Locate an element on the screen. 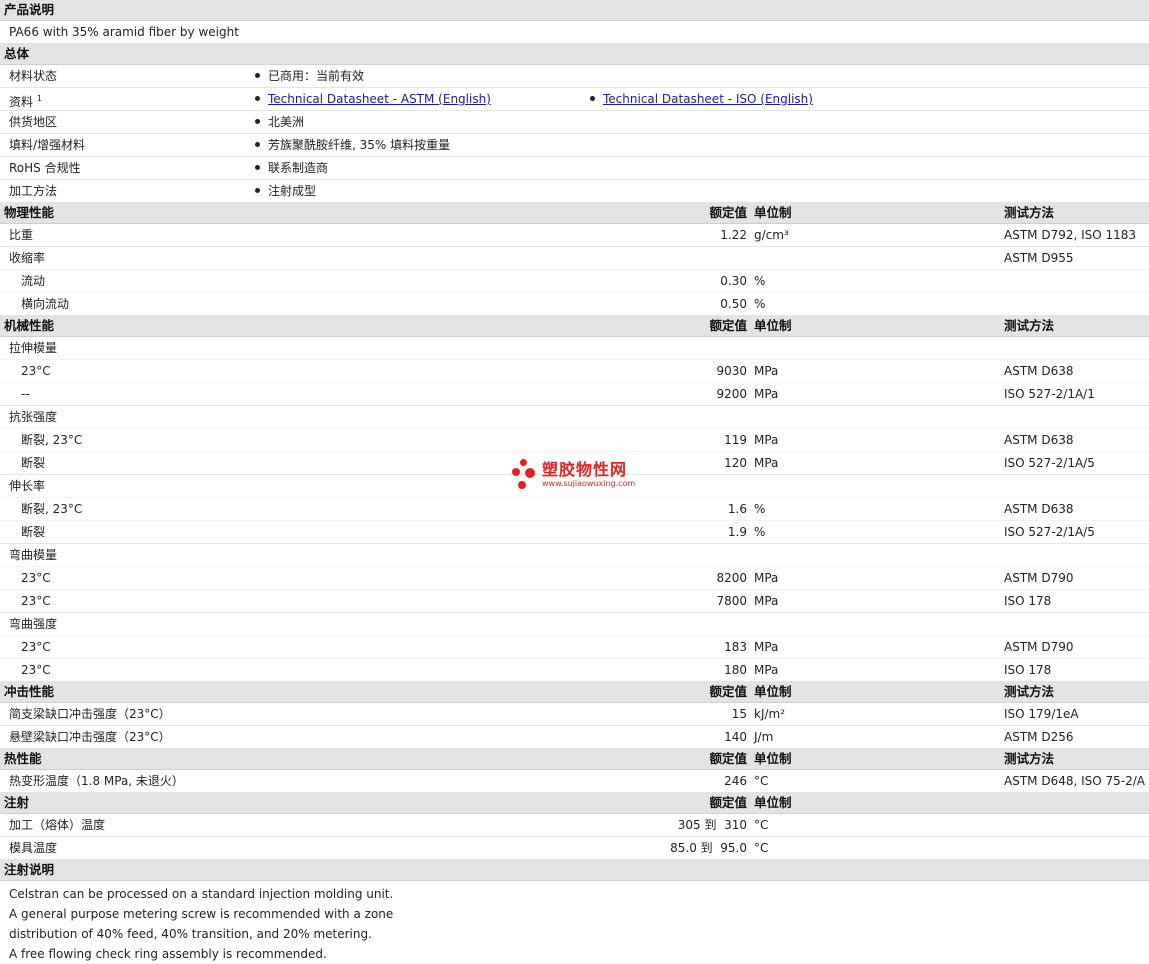  property-row: 比重 1.22 g/cm³ ASTM D792, ISO 1183 is located at coordinates (574, 235).